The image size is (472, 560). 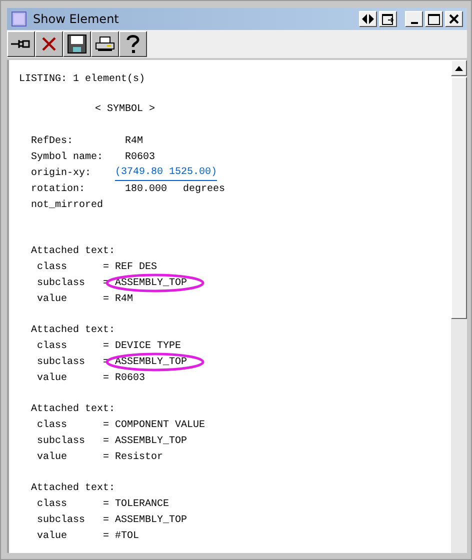 I want to click on field-value: R4M, so click(x=124, y=300).